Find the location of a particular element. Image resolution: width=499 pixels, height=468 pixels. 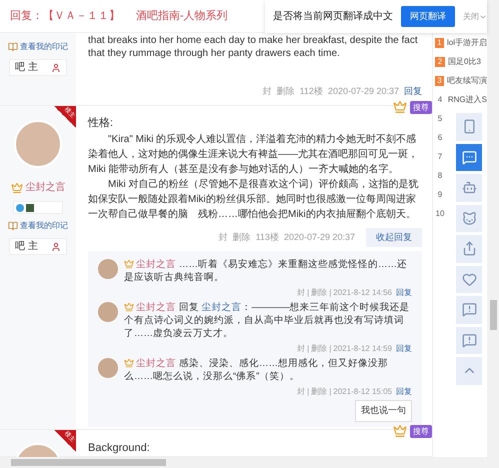

close-dropdown: 关闭 is located at coordinates (475, 16).